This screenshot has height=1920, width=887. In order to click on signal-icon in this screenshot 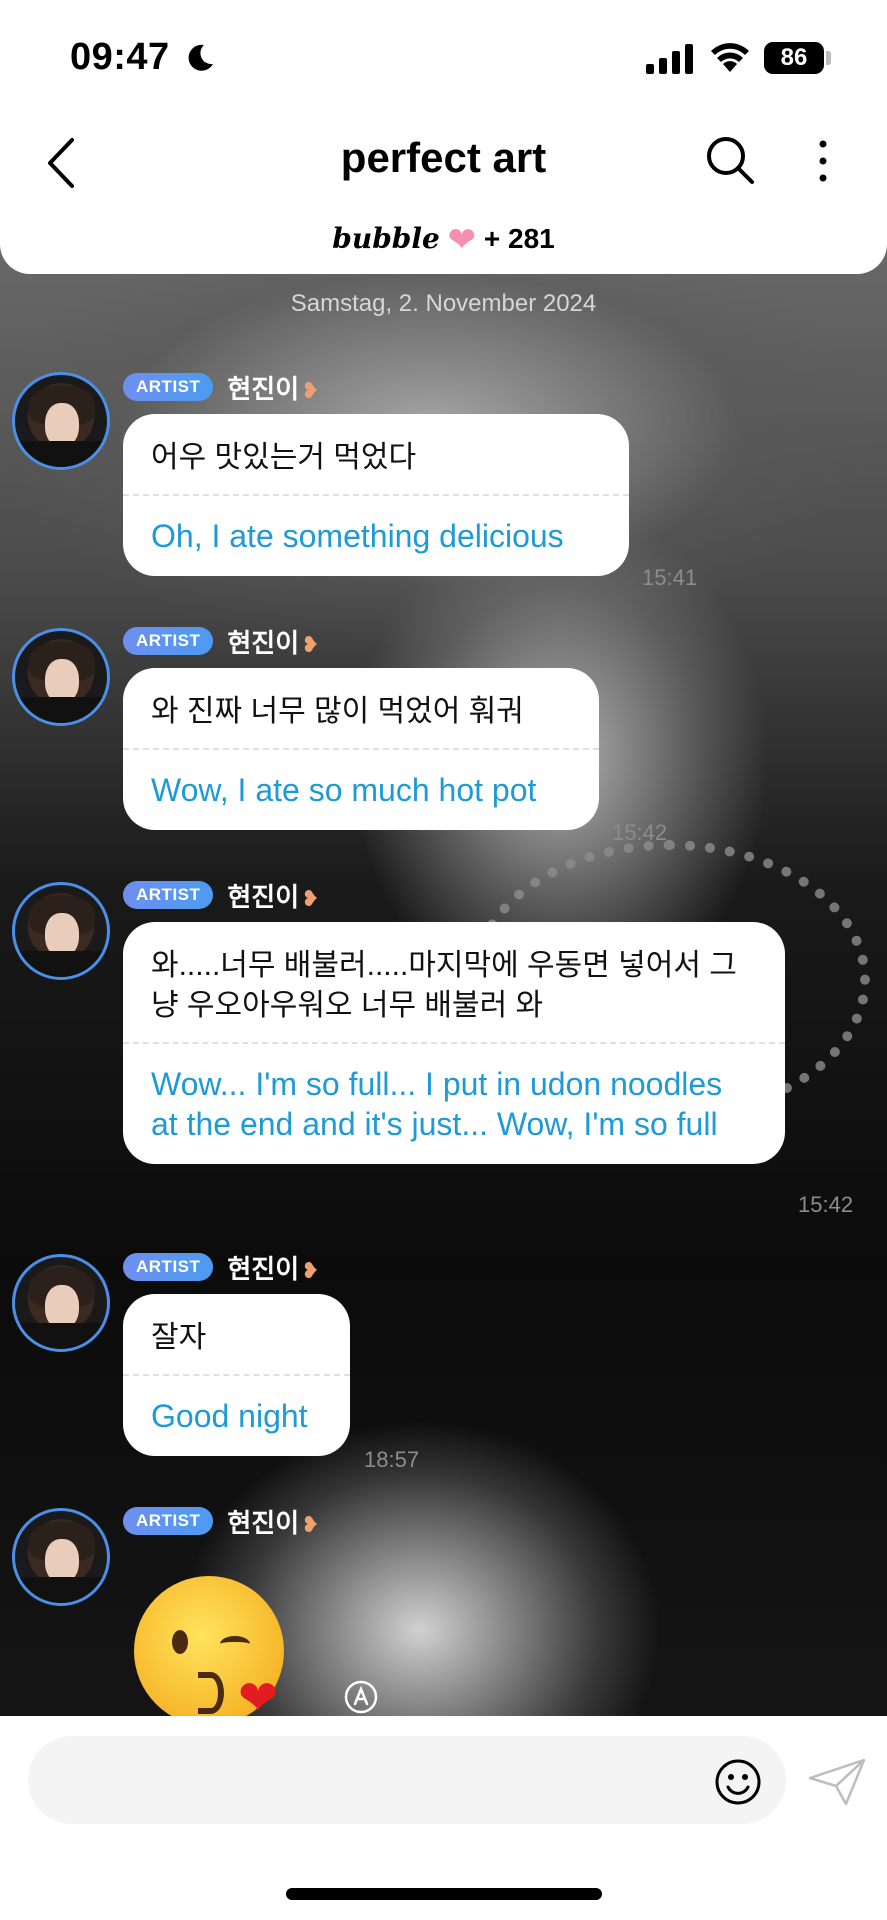, I will do `click(669, 59)`.